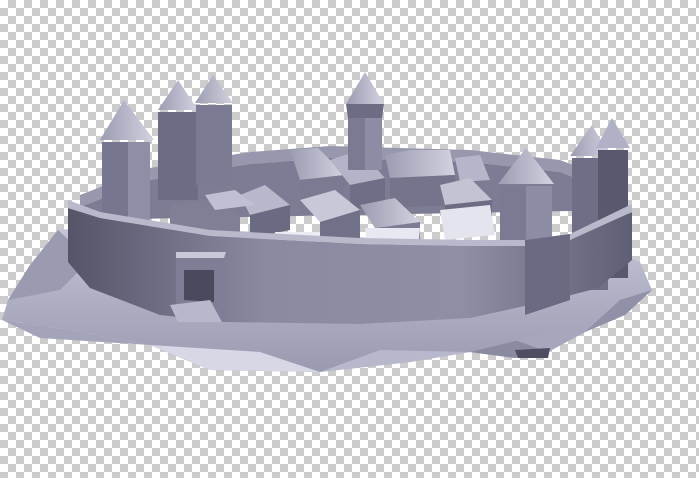 The width and height of the screenshot is (699, 478). What do you see at coordinates (195, 137) in the screenshot?
I see `left-twin-towers` at bounding box center [195, 137].